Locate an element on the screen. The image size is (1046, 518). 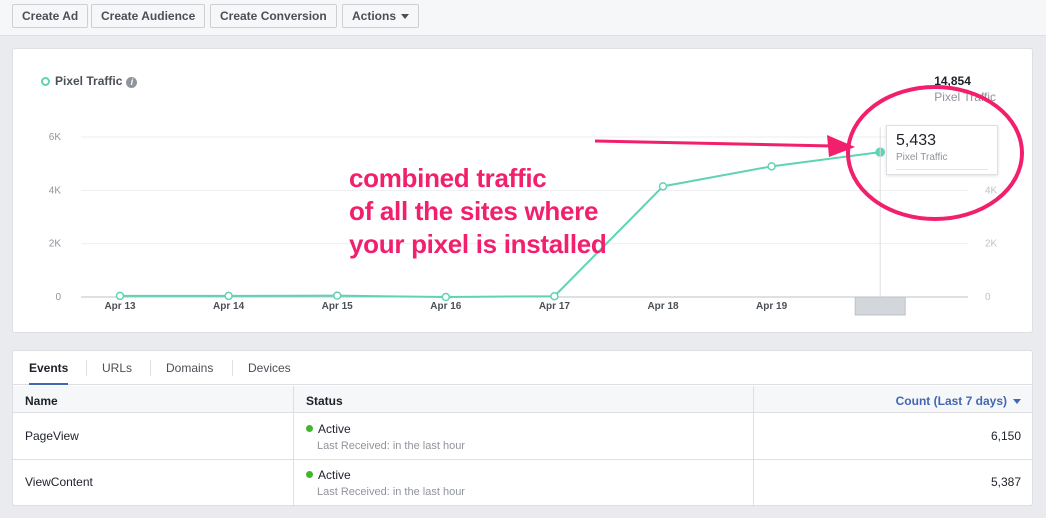
x-tick-label: Apr 15 is located at coordinates (338, 306).